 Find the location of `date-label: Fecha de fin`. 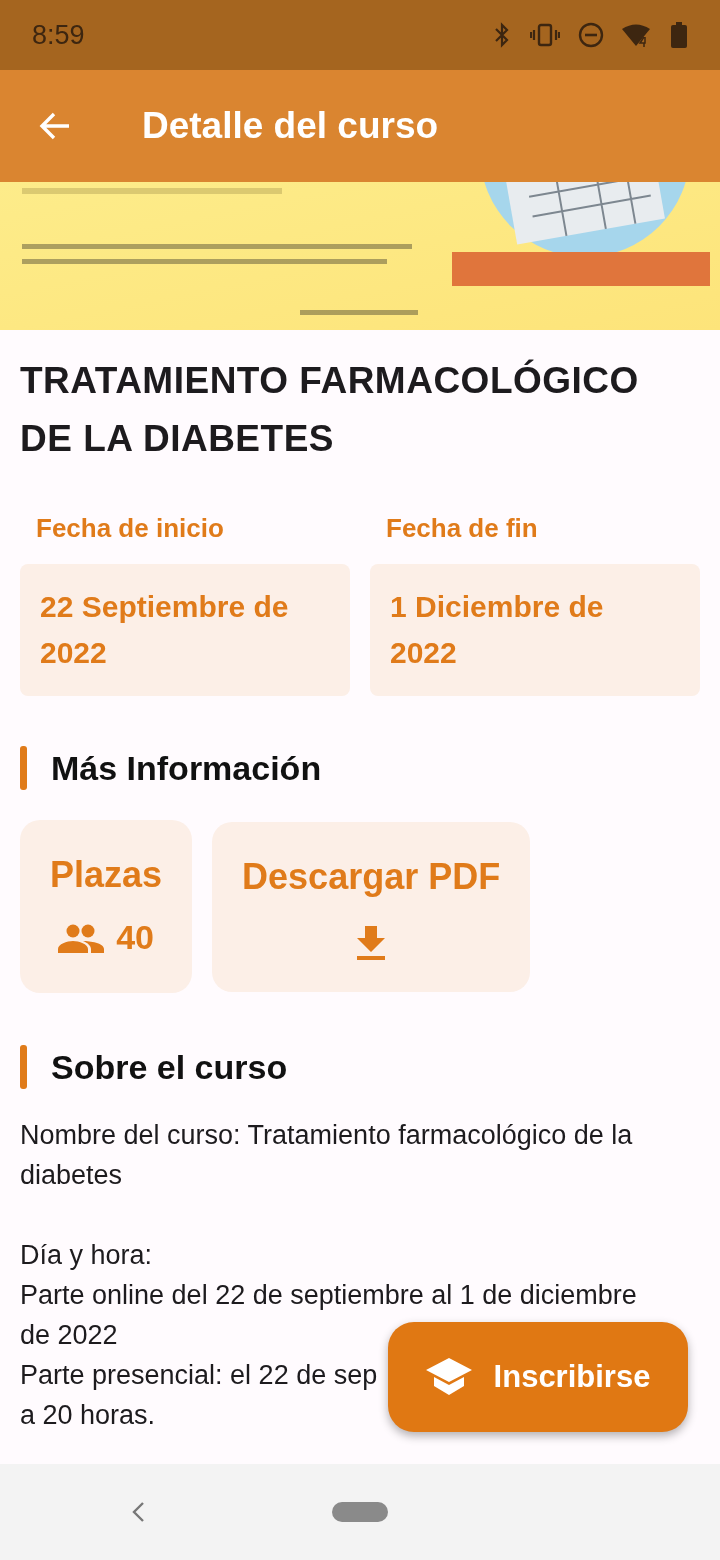

date-label: Fecha de fin is located at coordinates (462, 528).